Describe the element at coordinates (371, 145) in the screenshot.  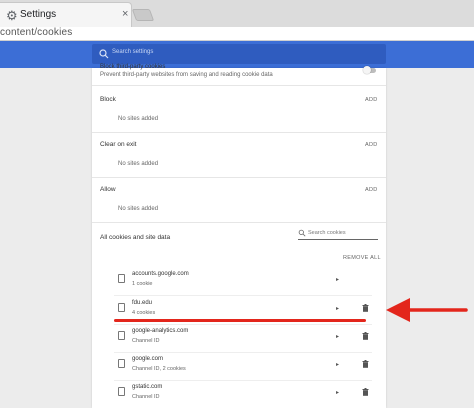
I see `clear-on-exit-add-button: ADD` at that location.